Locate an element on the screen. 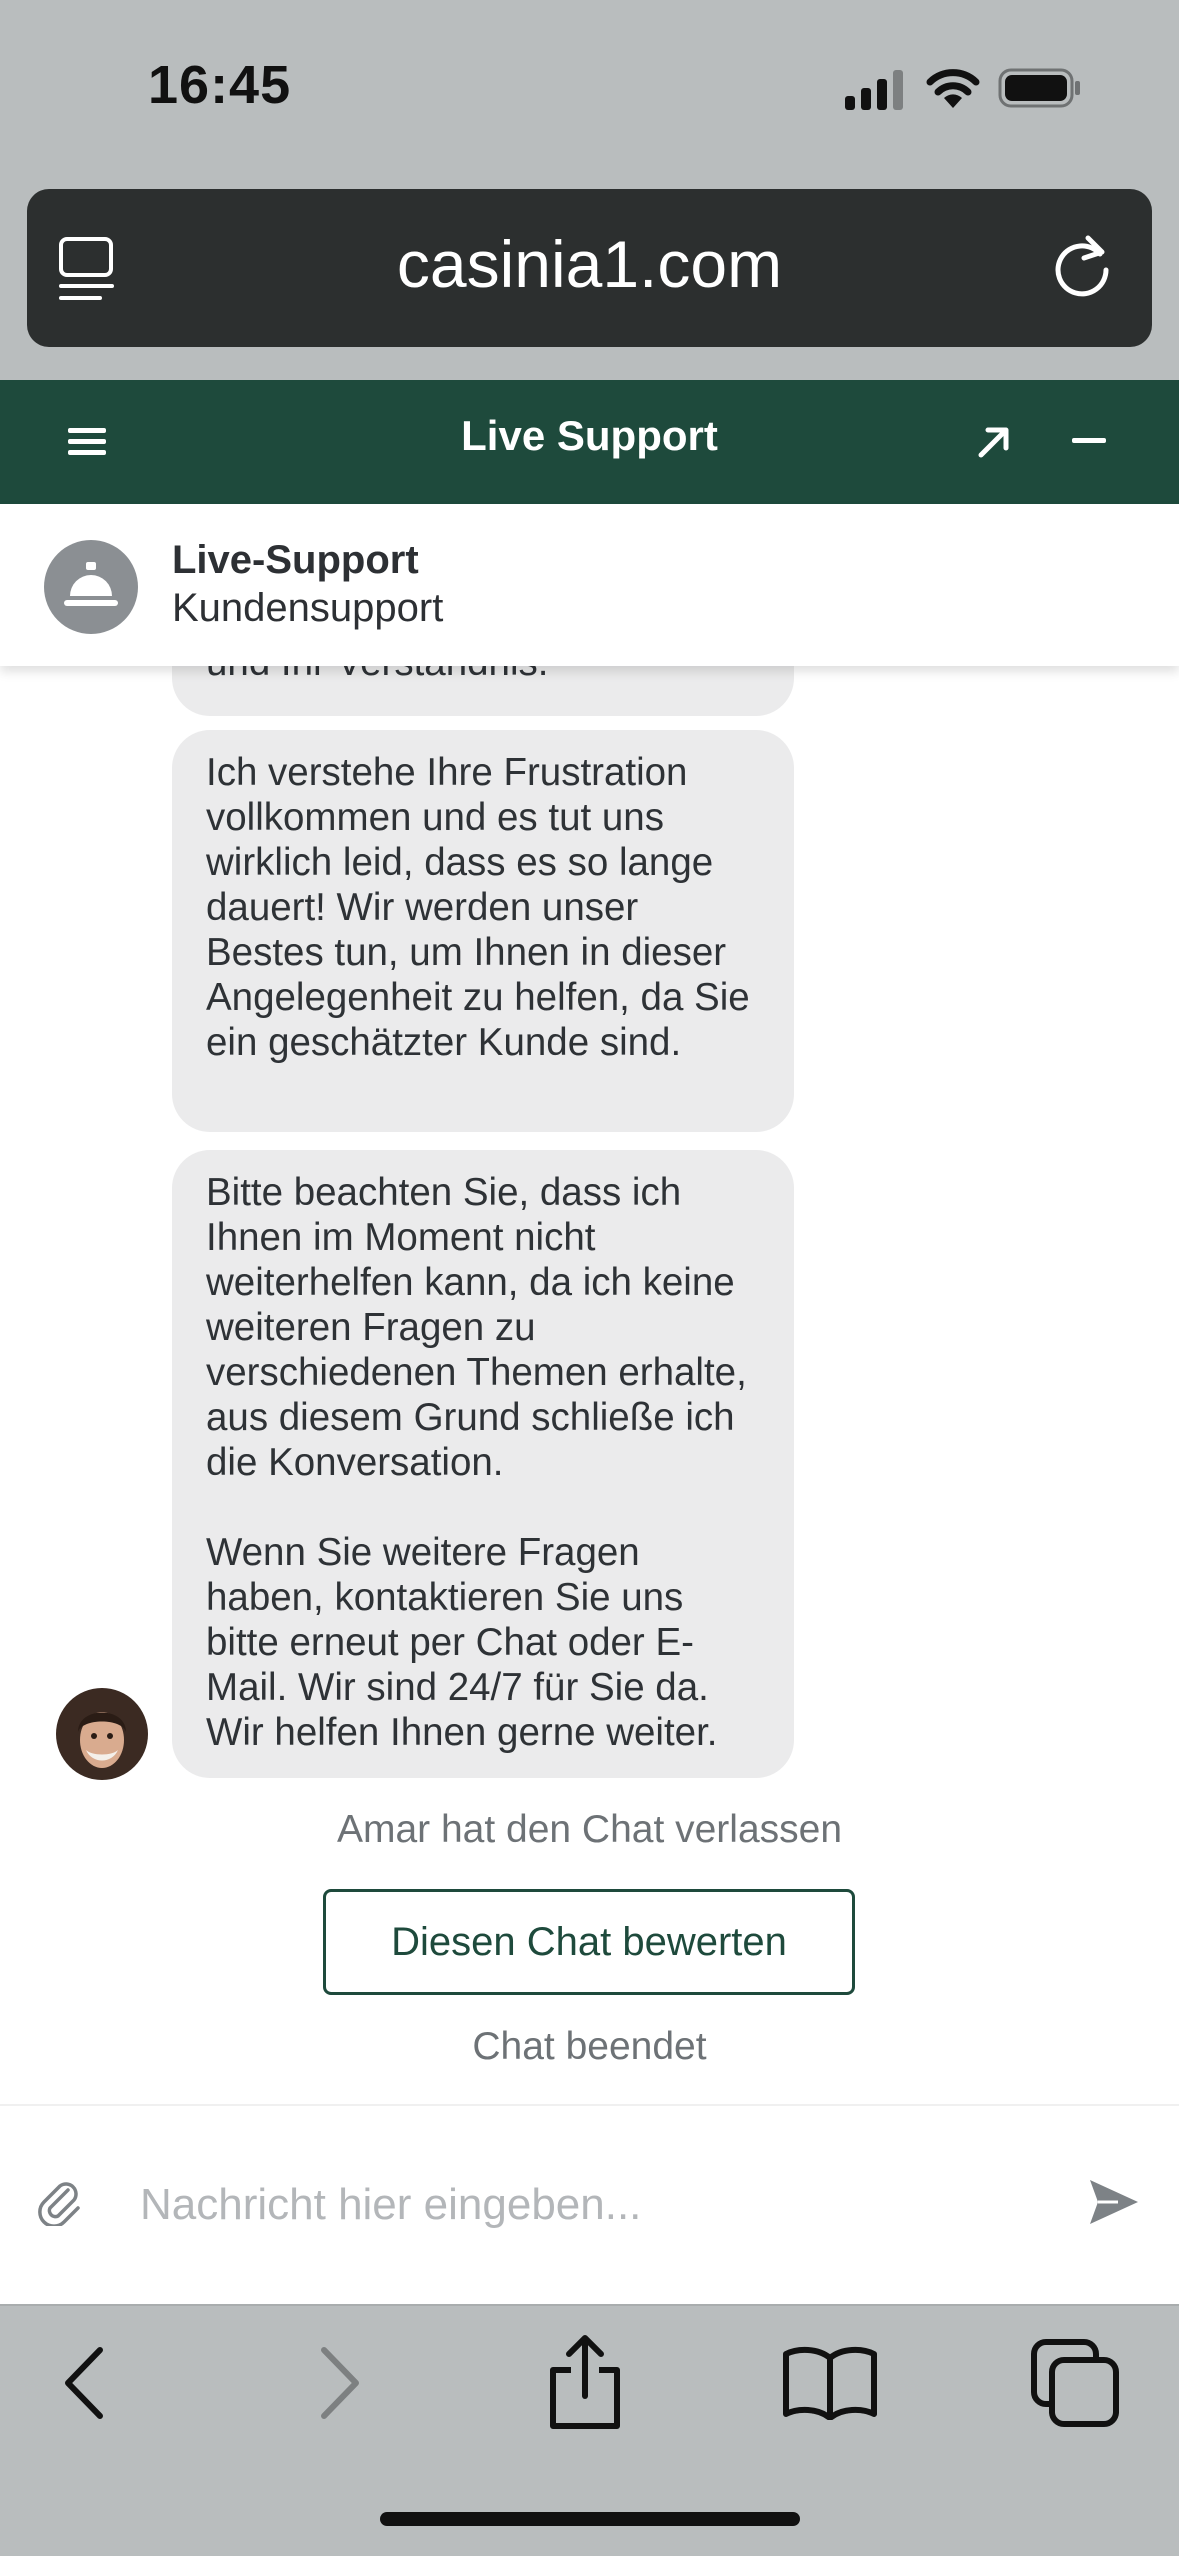 The height and width of the screenshot is (2556, 1179). system-notice-chat-ended: Chat beendet is located at coordinates (589, 2046).